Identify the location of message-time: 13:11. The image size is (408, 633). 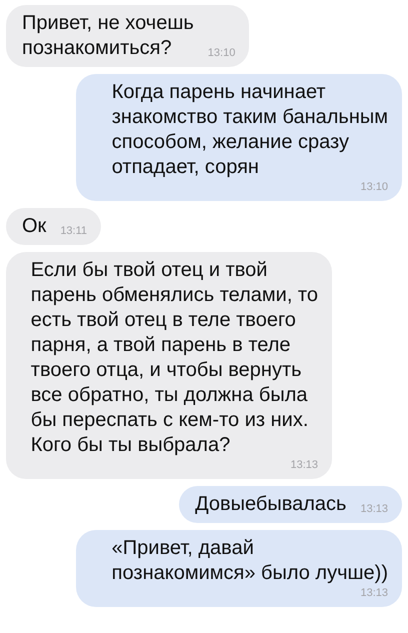
(74, 231).